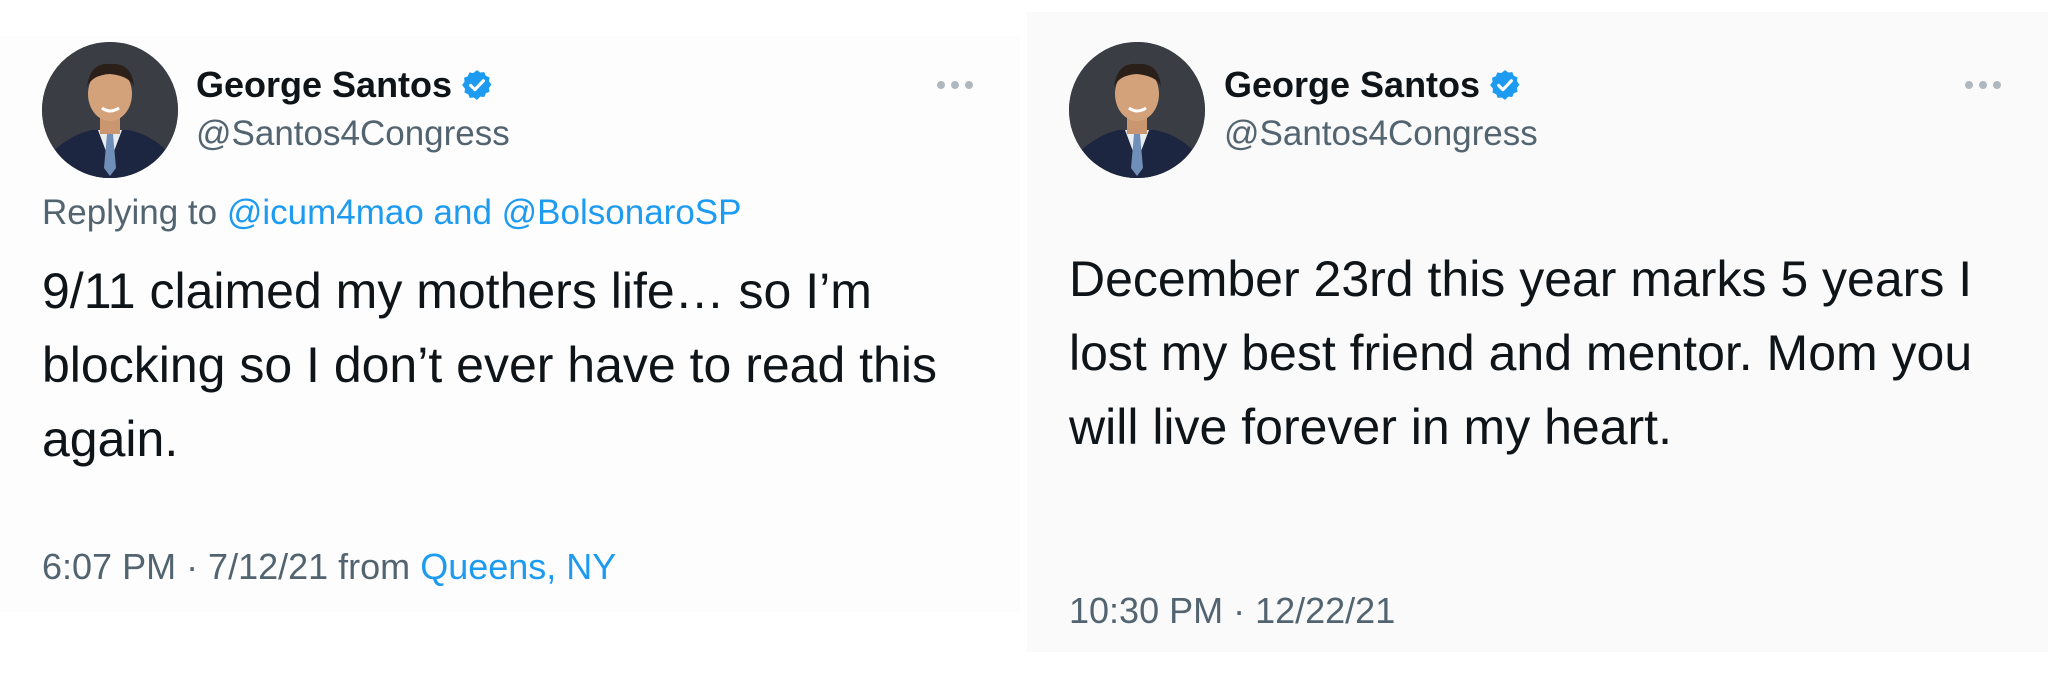 Image resolution: width=2048 pixels, height=676 pixels. What do you see at coordinates (518, 566) in the screenshot?
I see `location-link: Queens, NY` at bounding box center [518, 566].